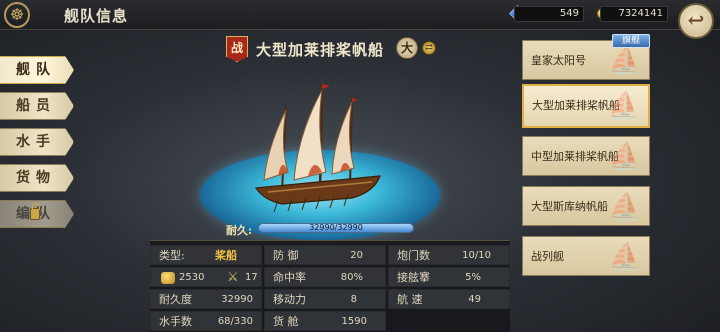 The image size is (720, 332). I want to click on stat-speed: 航 速 49, so click(449, 299).